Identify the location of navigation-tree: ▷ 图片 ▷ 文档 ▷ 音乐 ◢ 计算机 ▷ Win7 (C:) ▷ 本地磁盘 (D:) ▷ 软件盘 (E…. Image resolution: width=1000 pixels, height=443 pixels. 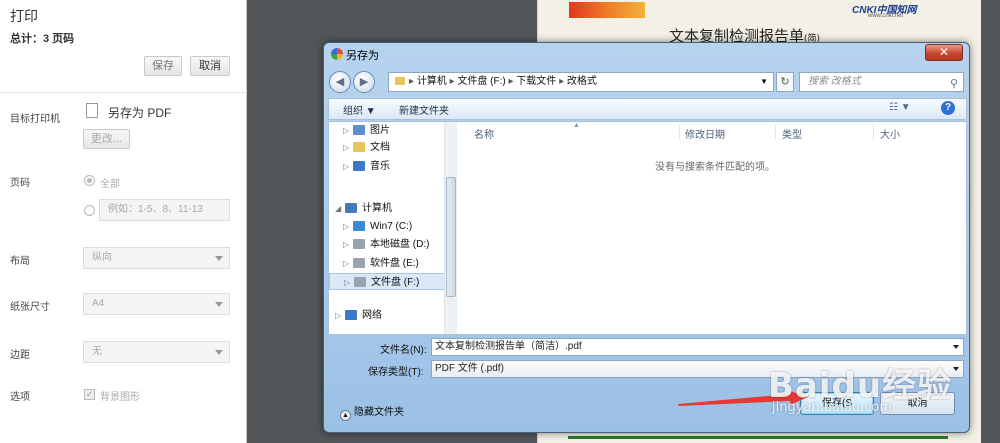
(393, 228).